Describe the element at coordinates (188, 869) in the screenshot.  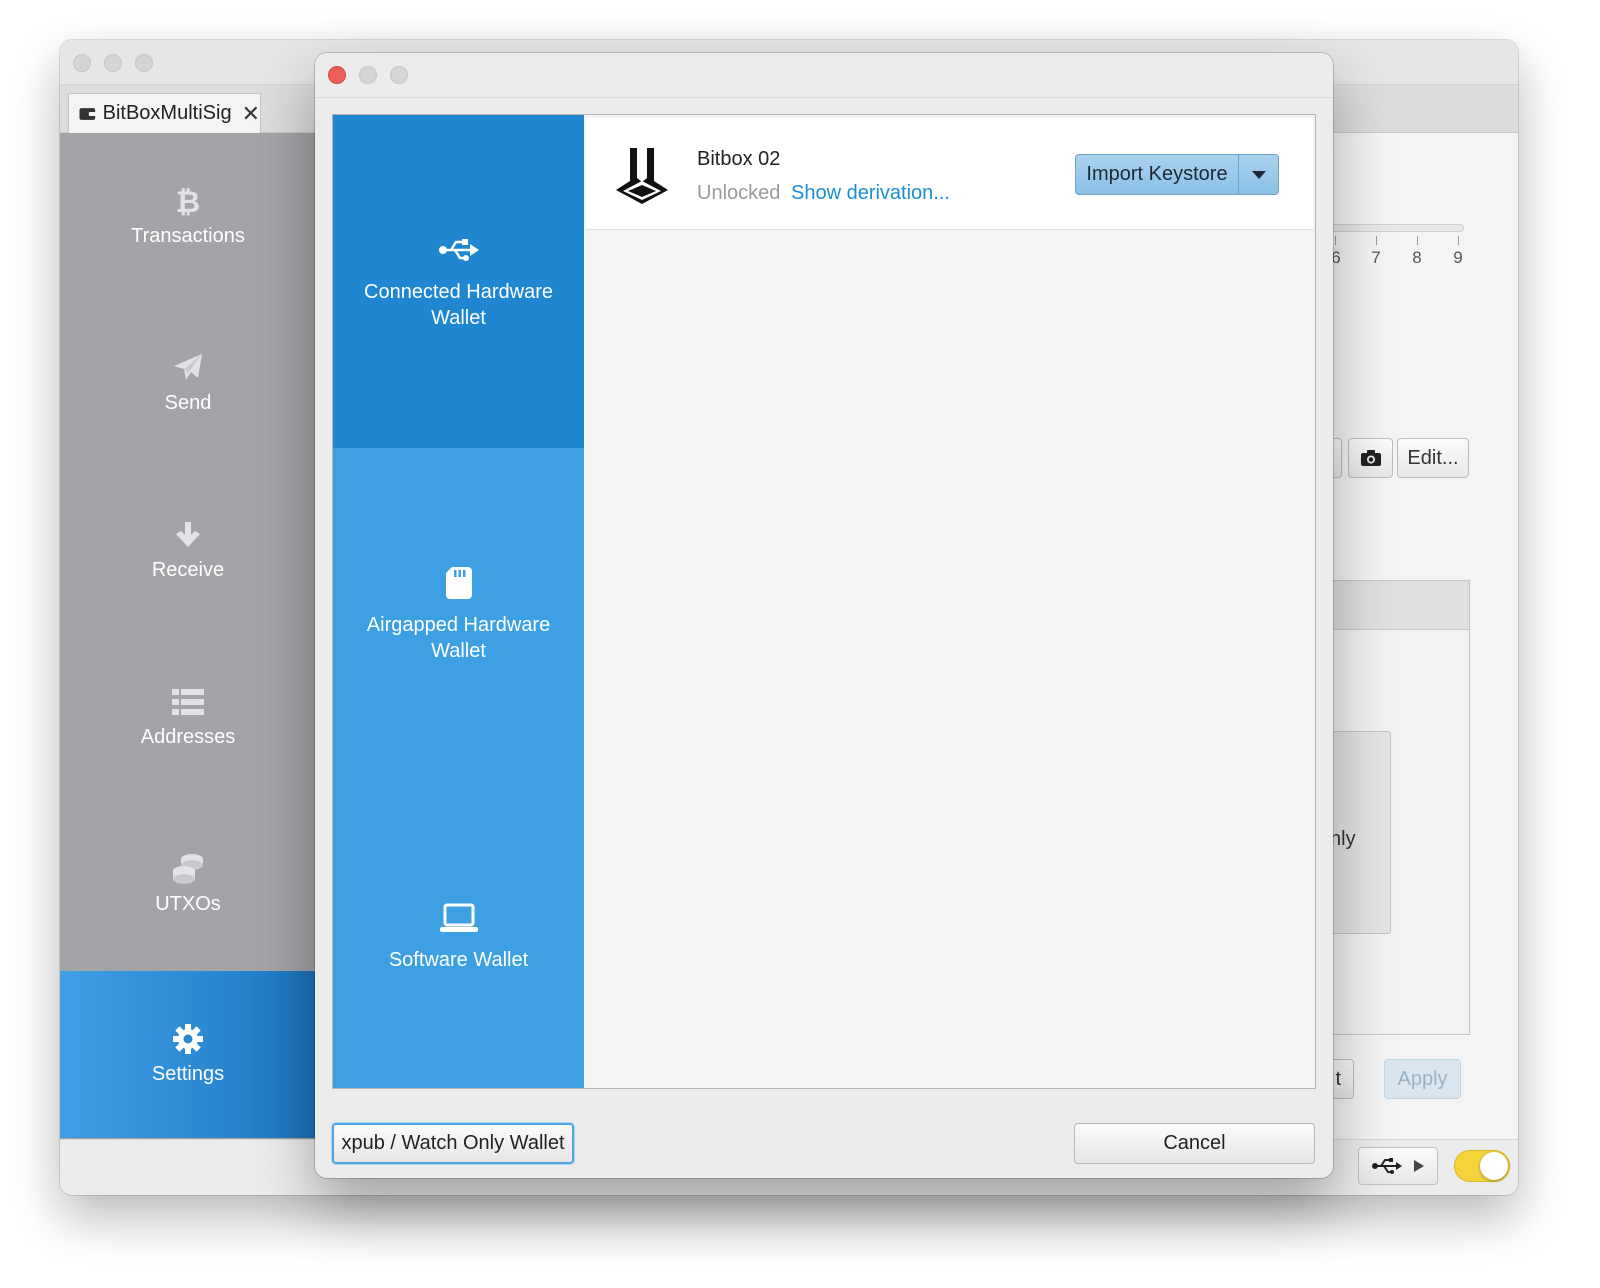
I see `coins-icon` at that location.